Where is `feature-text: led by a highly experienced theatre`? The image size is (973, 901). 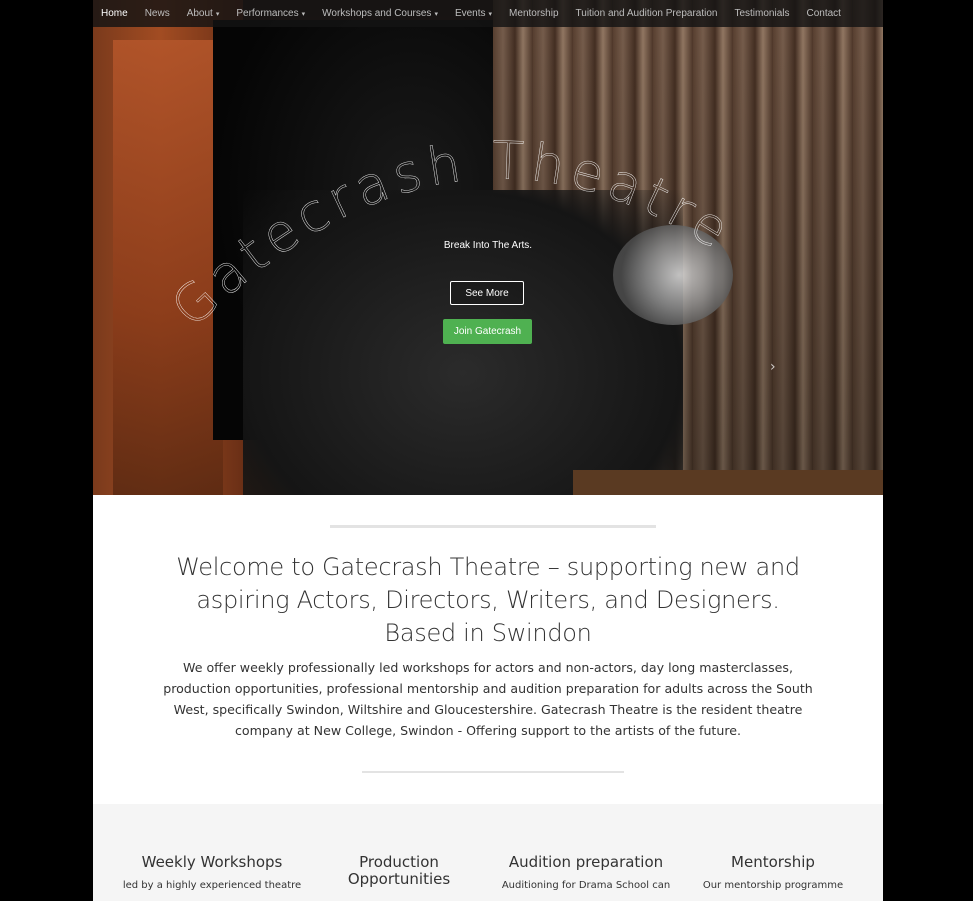 feature-text: led by a highly experienced theatre is located at coordinates (212, 885).